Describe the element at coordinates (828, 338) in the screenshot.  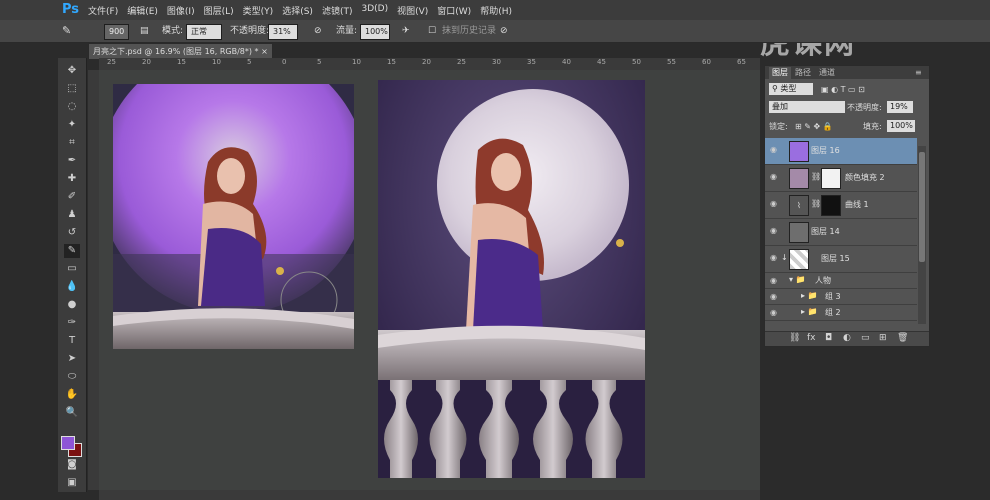
I see `add-mask-icon: ◘` at that location.